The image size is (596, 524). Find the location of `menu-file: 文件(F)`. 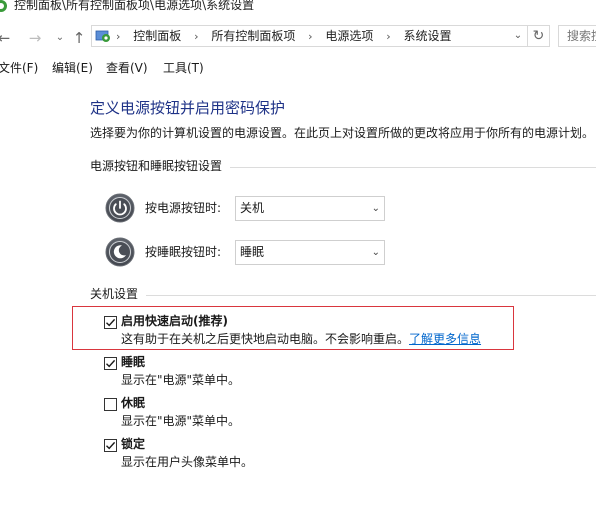

menu-file: 文件(F) is located at coordinates (19, 68).